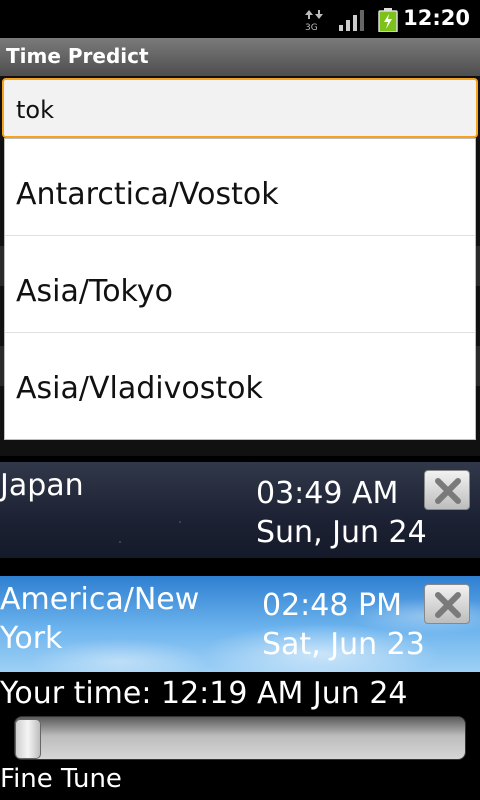 Image resolution: width=480 pixels, height=800 pixels. What do you see at coordinates (351, 20) in the screenshot?
I see `signal-icon` at bounding box center [351, 20].